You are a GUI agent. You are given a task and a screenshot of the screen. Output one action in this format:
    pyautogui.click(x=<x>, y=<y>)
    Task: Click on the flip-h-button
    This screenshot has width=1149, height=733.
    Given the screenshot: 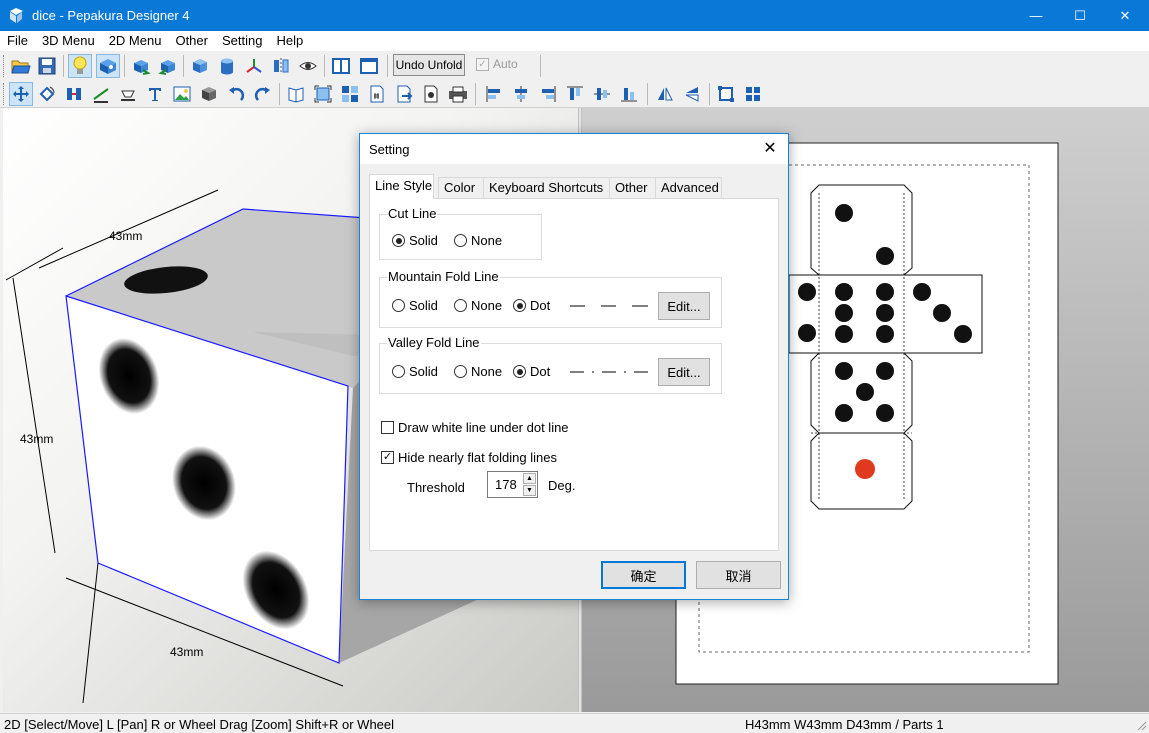 What is the action you would take?
    pyautogui.click(x=665, y=94)
    